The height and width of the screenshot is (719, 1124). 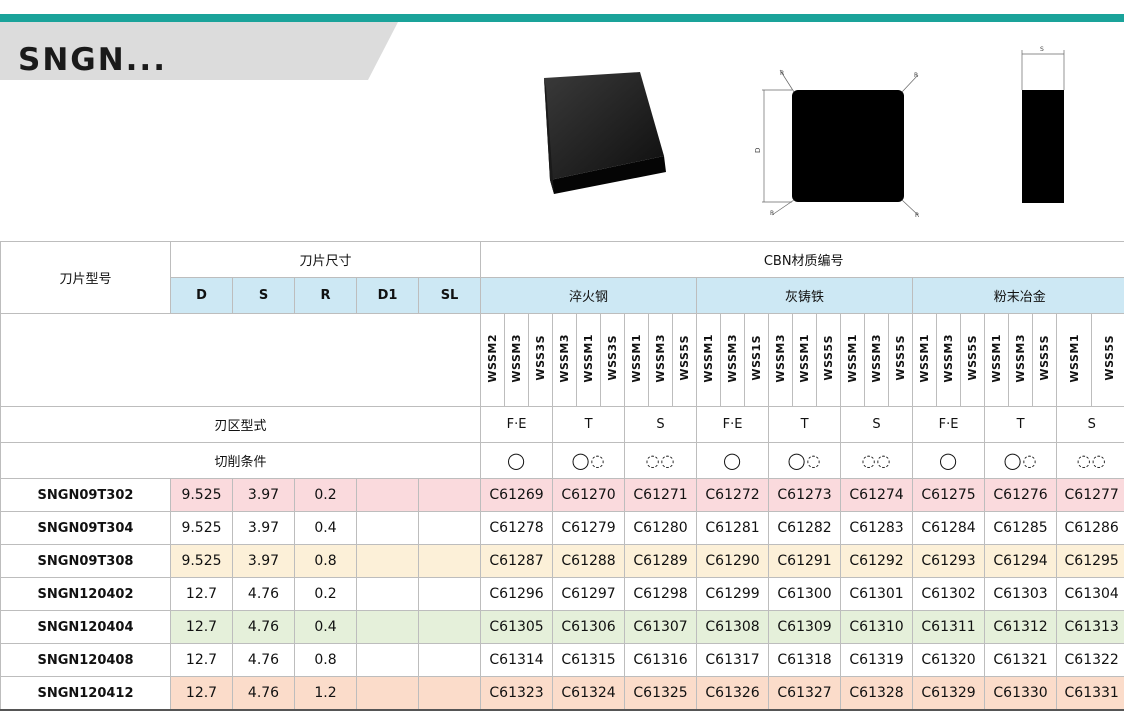 I want to click on header-cbn: CBN材质编号, so click(x=802, y=259).